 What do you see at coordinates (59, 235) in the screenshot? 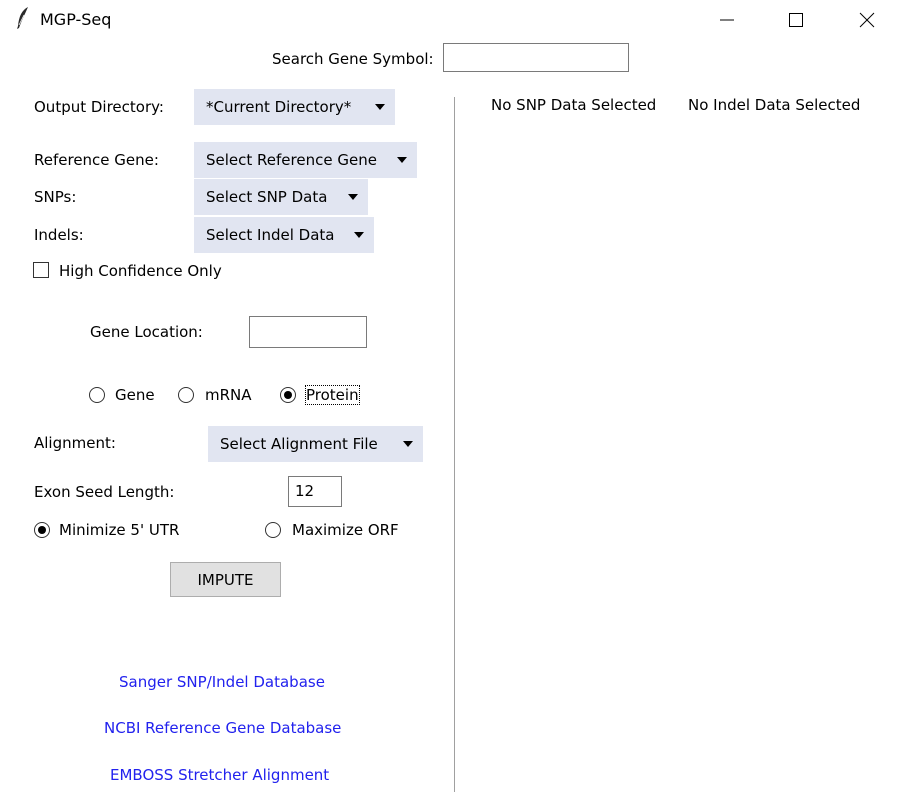
I see `indels-label: Indels:` at bounding box center [59, 235].